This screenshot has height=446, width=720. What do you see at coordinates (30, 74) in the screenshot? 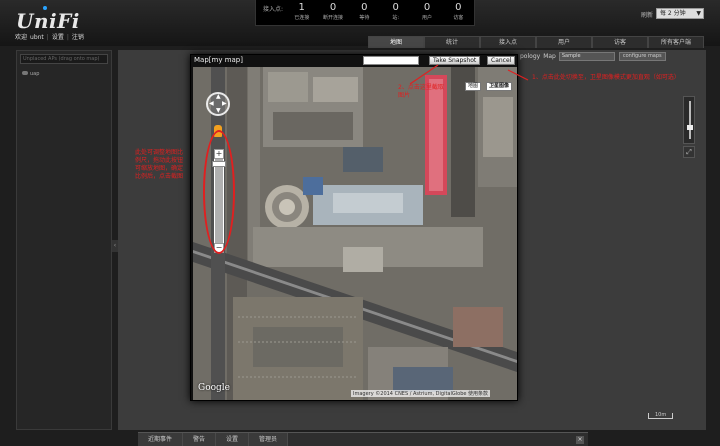
I see `unplaced-device: uap` at bounding box center [30, 74].